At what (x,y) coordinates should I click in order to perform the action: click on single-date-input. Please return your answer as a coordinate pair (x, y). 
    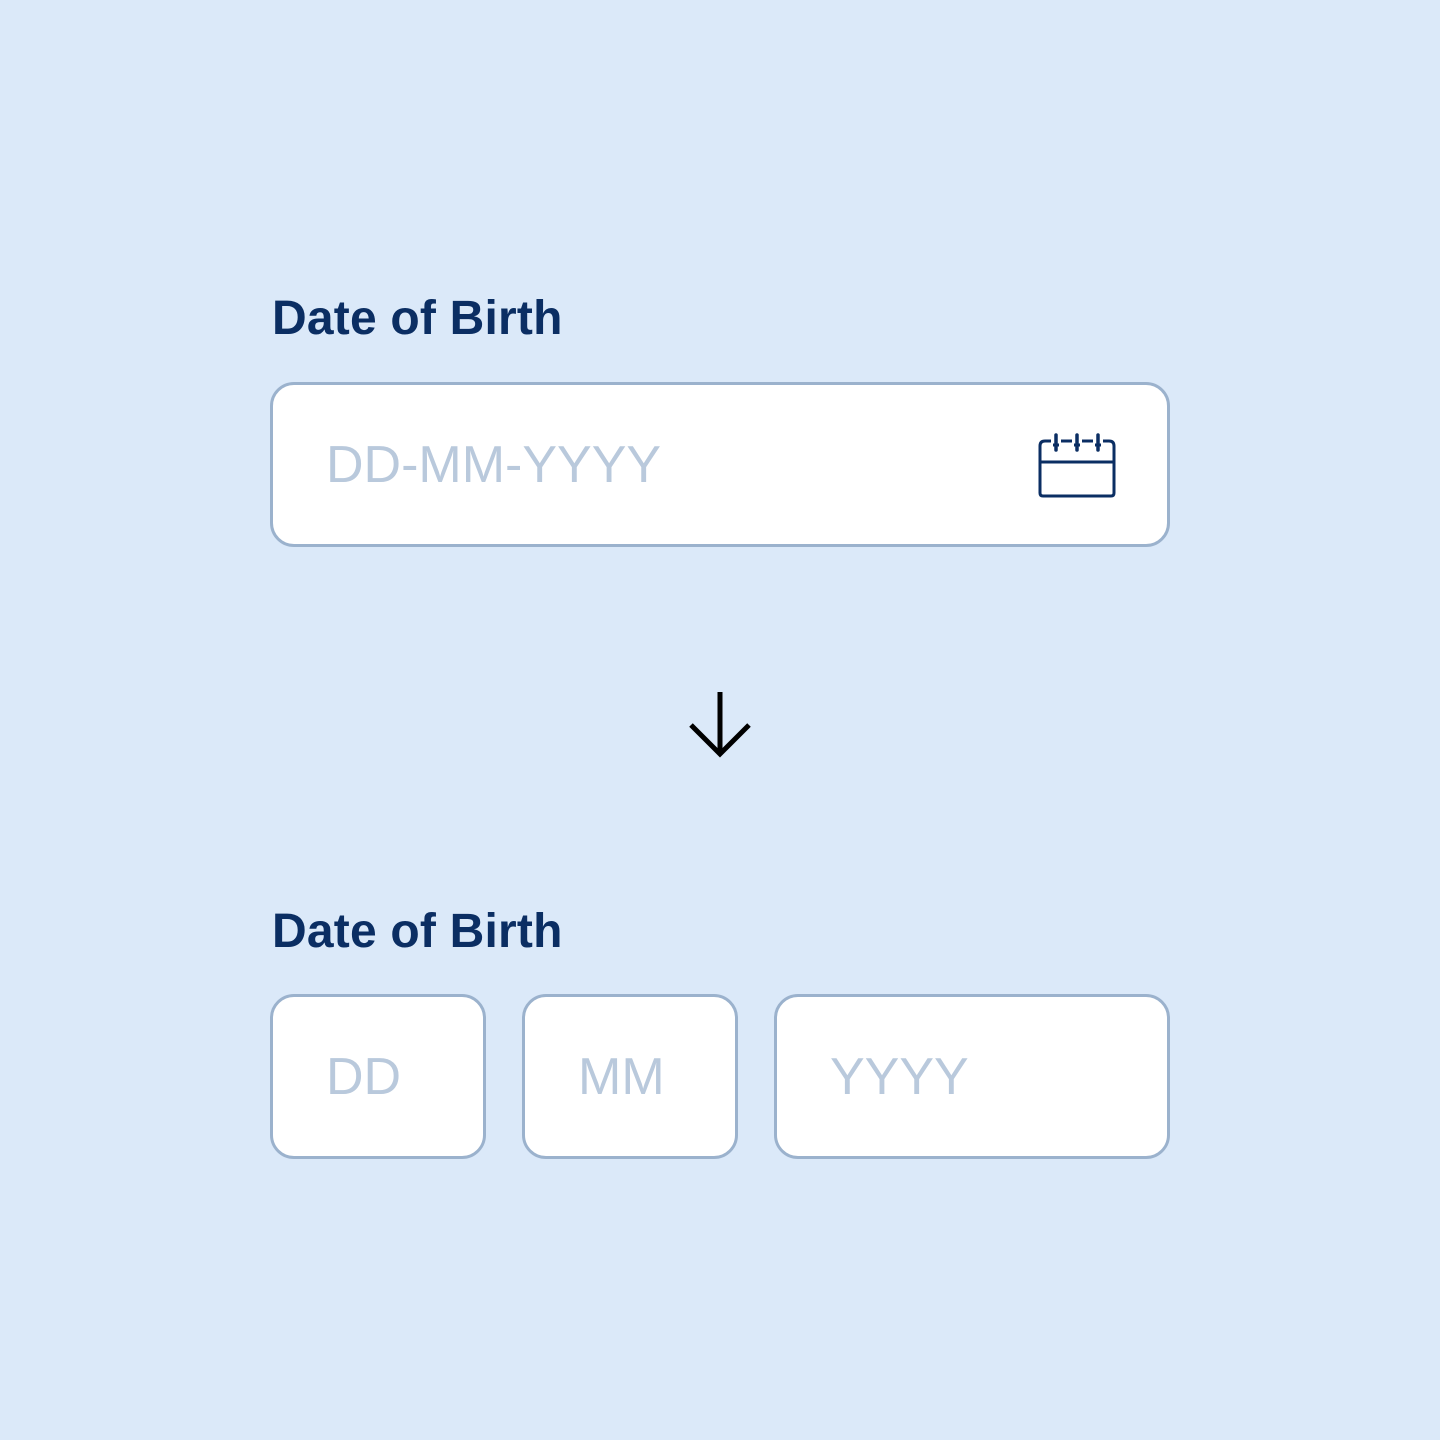
    Looking at the image, I should click on (720, 464).